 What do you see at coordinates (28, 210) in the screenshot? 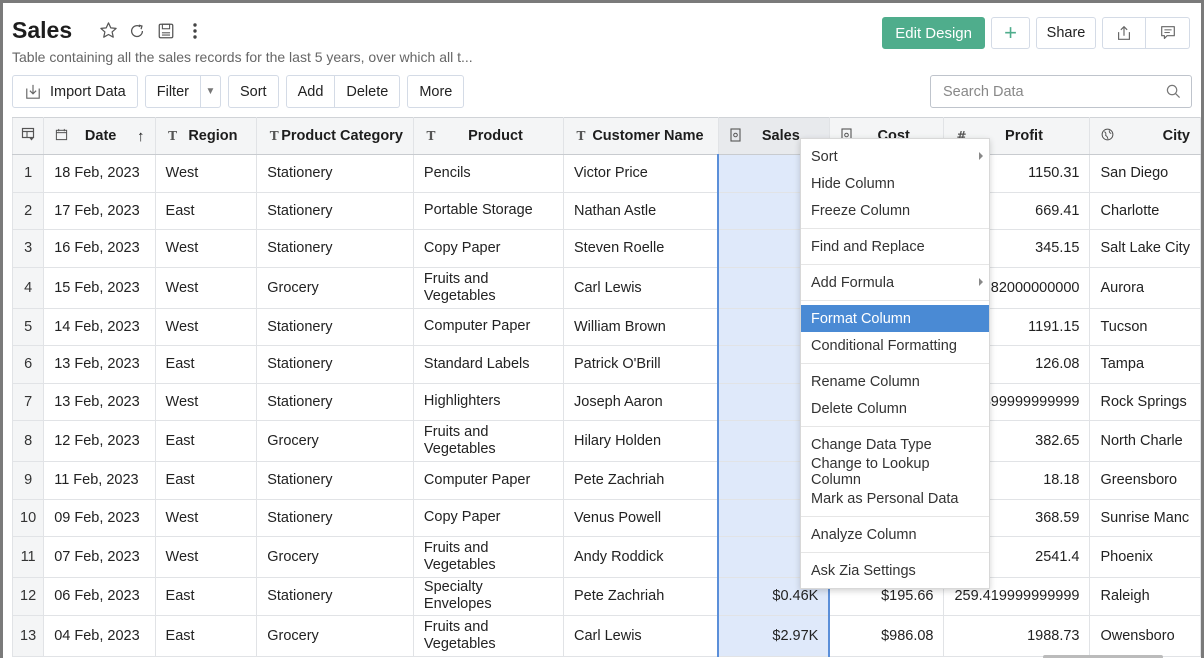
I see `row-number: 2` at bounding box center [28, 210].